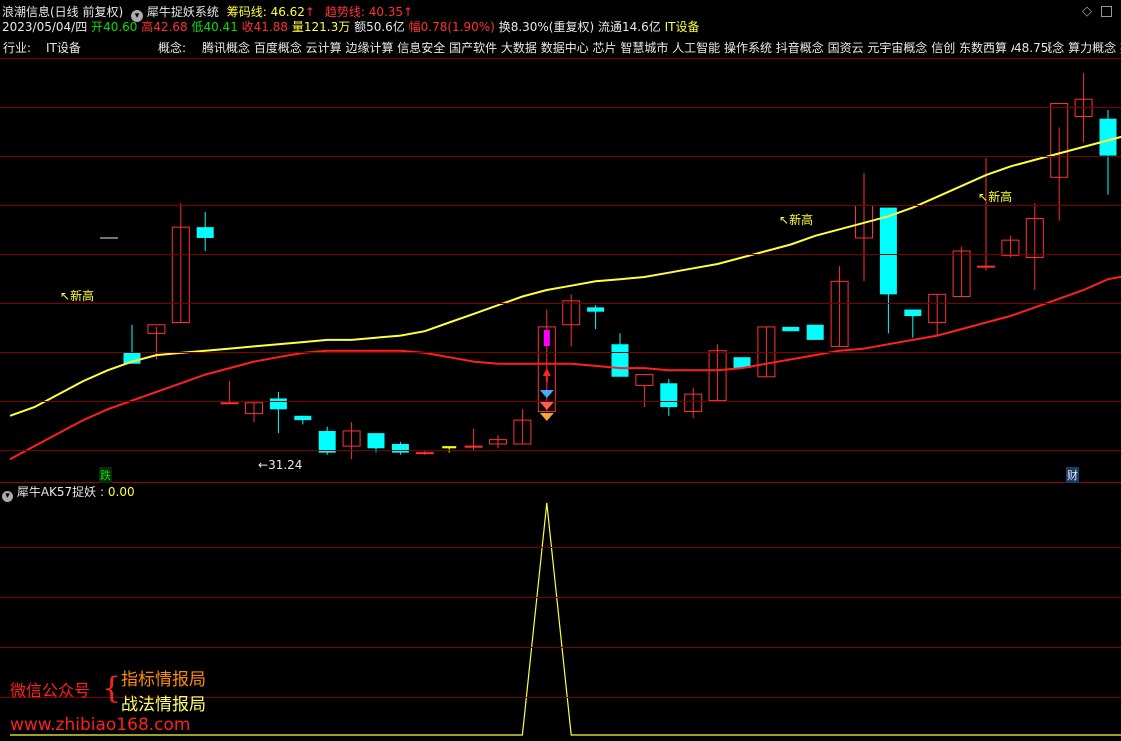  Describe the element at coordinates (1106, 11) in the screenshot. I see `maximize-icon` at that location.